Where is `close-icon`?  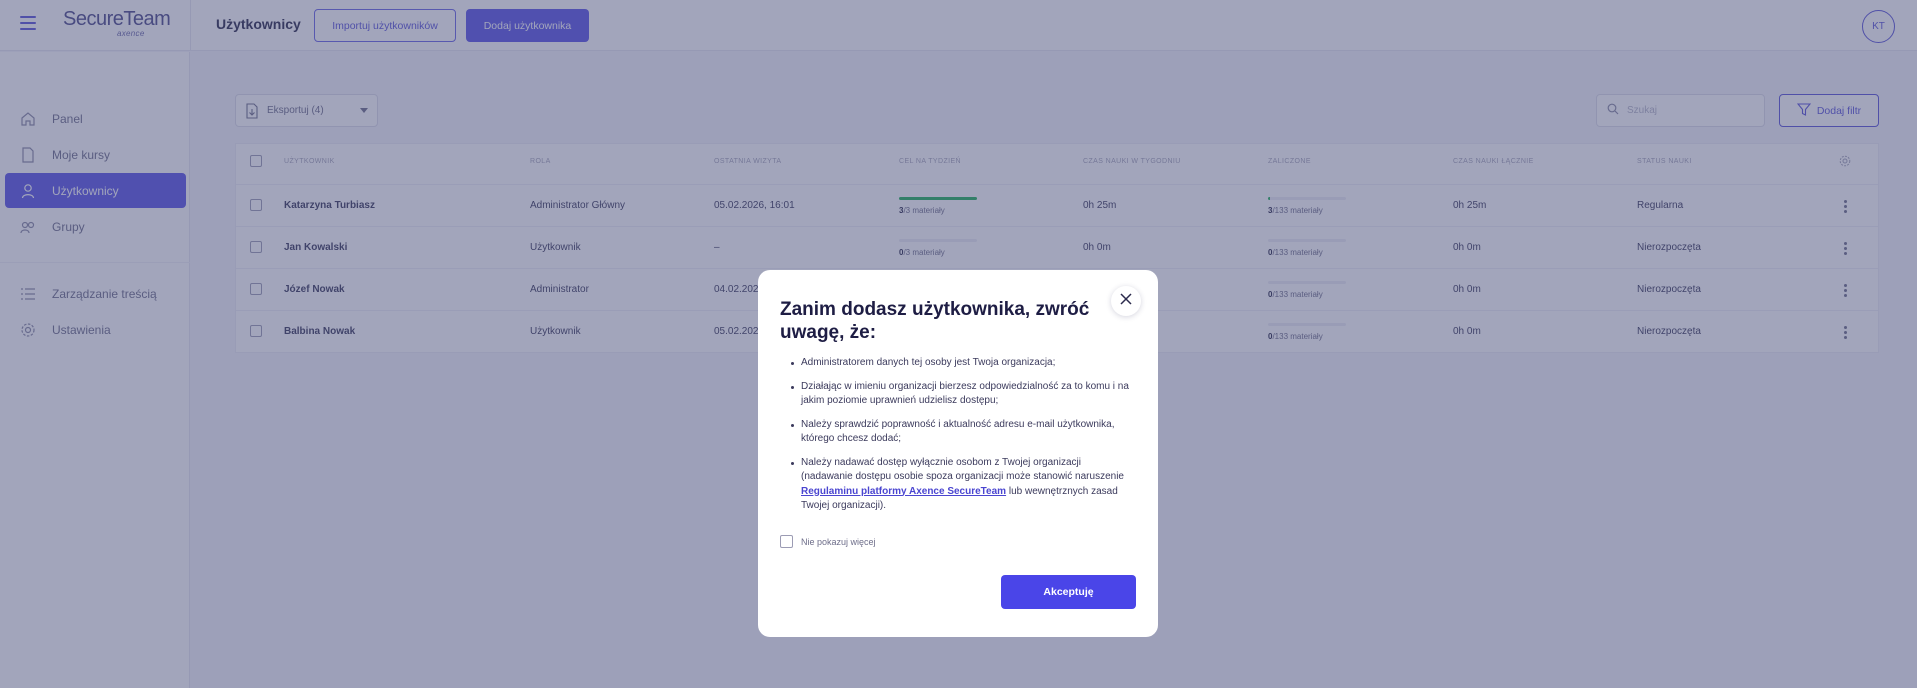
close-icon is located at coordinates (1126, 301).